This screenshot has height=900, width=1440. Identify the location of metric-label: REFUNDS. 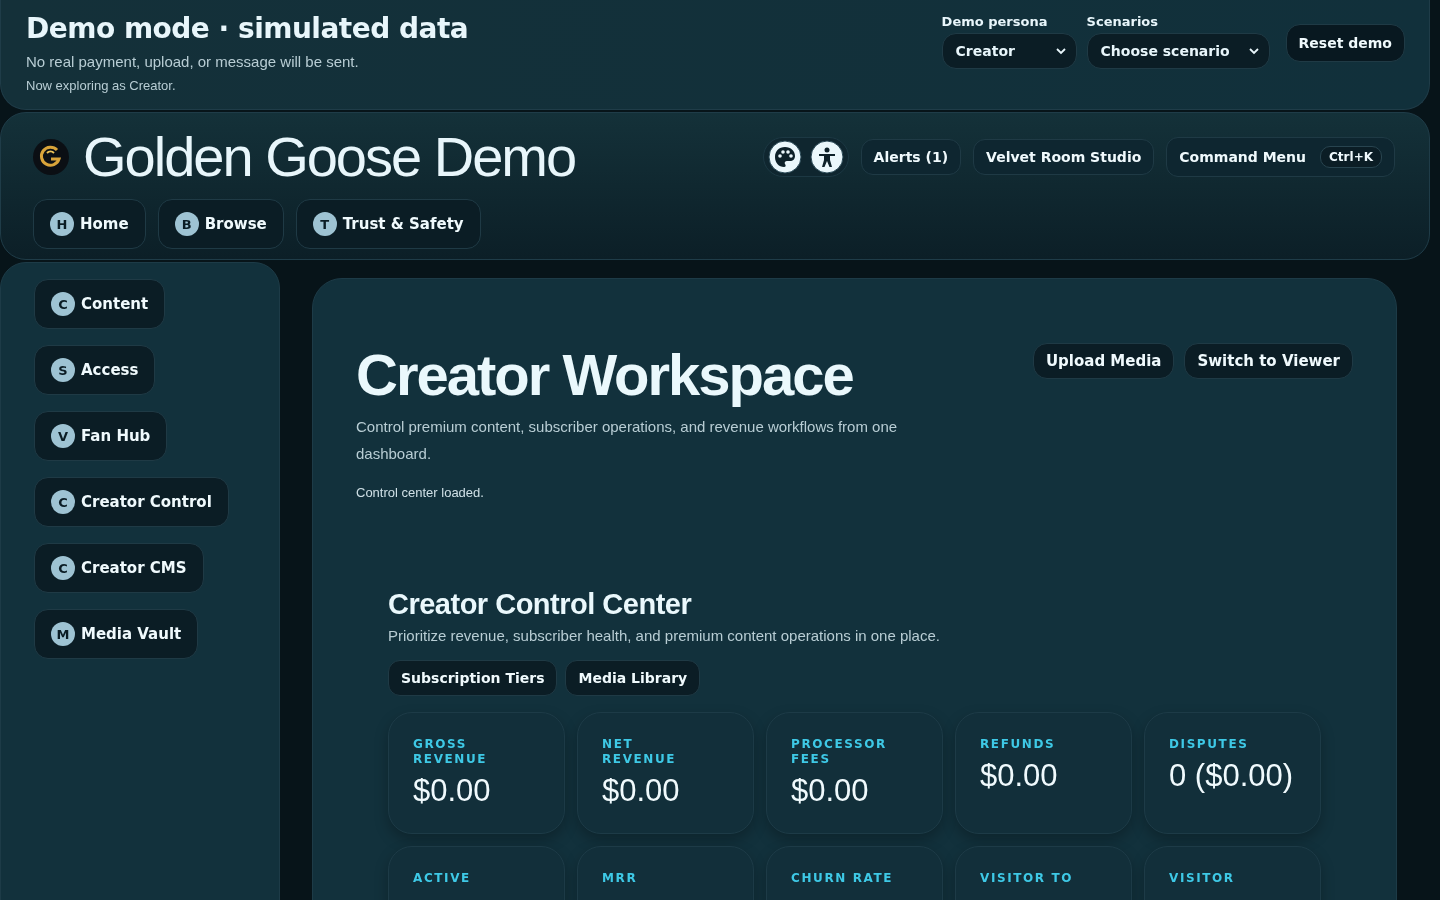
(1018, 744).